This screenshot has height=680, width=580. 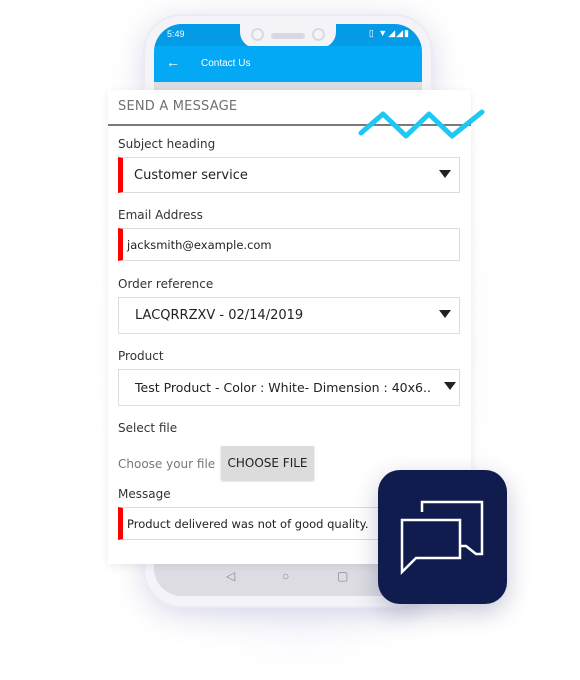 What do you see at coordinates (257, 34) in the screenshot?
I see `camera-icon` at bounding box center [257, 34].